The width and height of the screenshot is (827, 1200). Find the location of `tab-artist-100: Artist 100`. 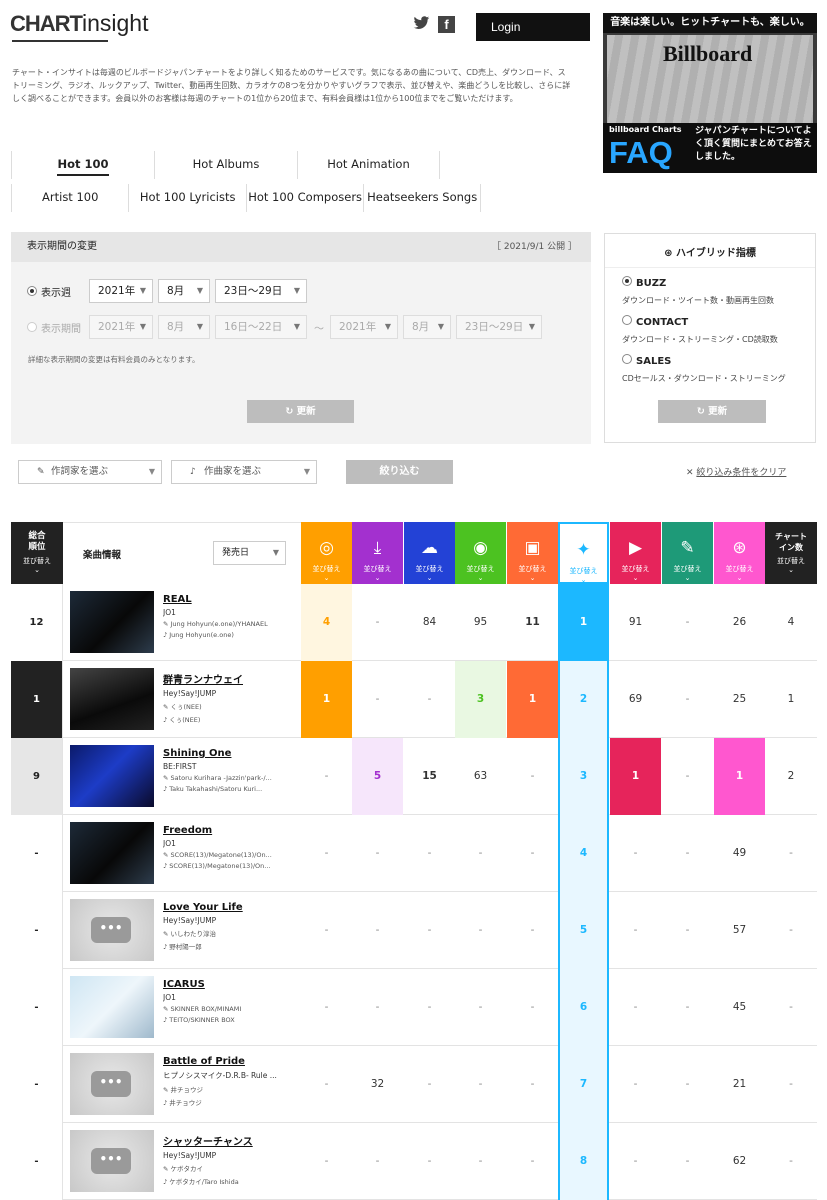

tab-artist-100: Artist 100 is located at coordinates (69, 198).